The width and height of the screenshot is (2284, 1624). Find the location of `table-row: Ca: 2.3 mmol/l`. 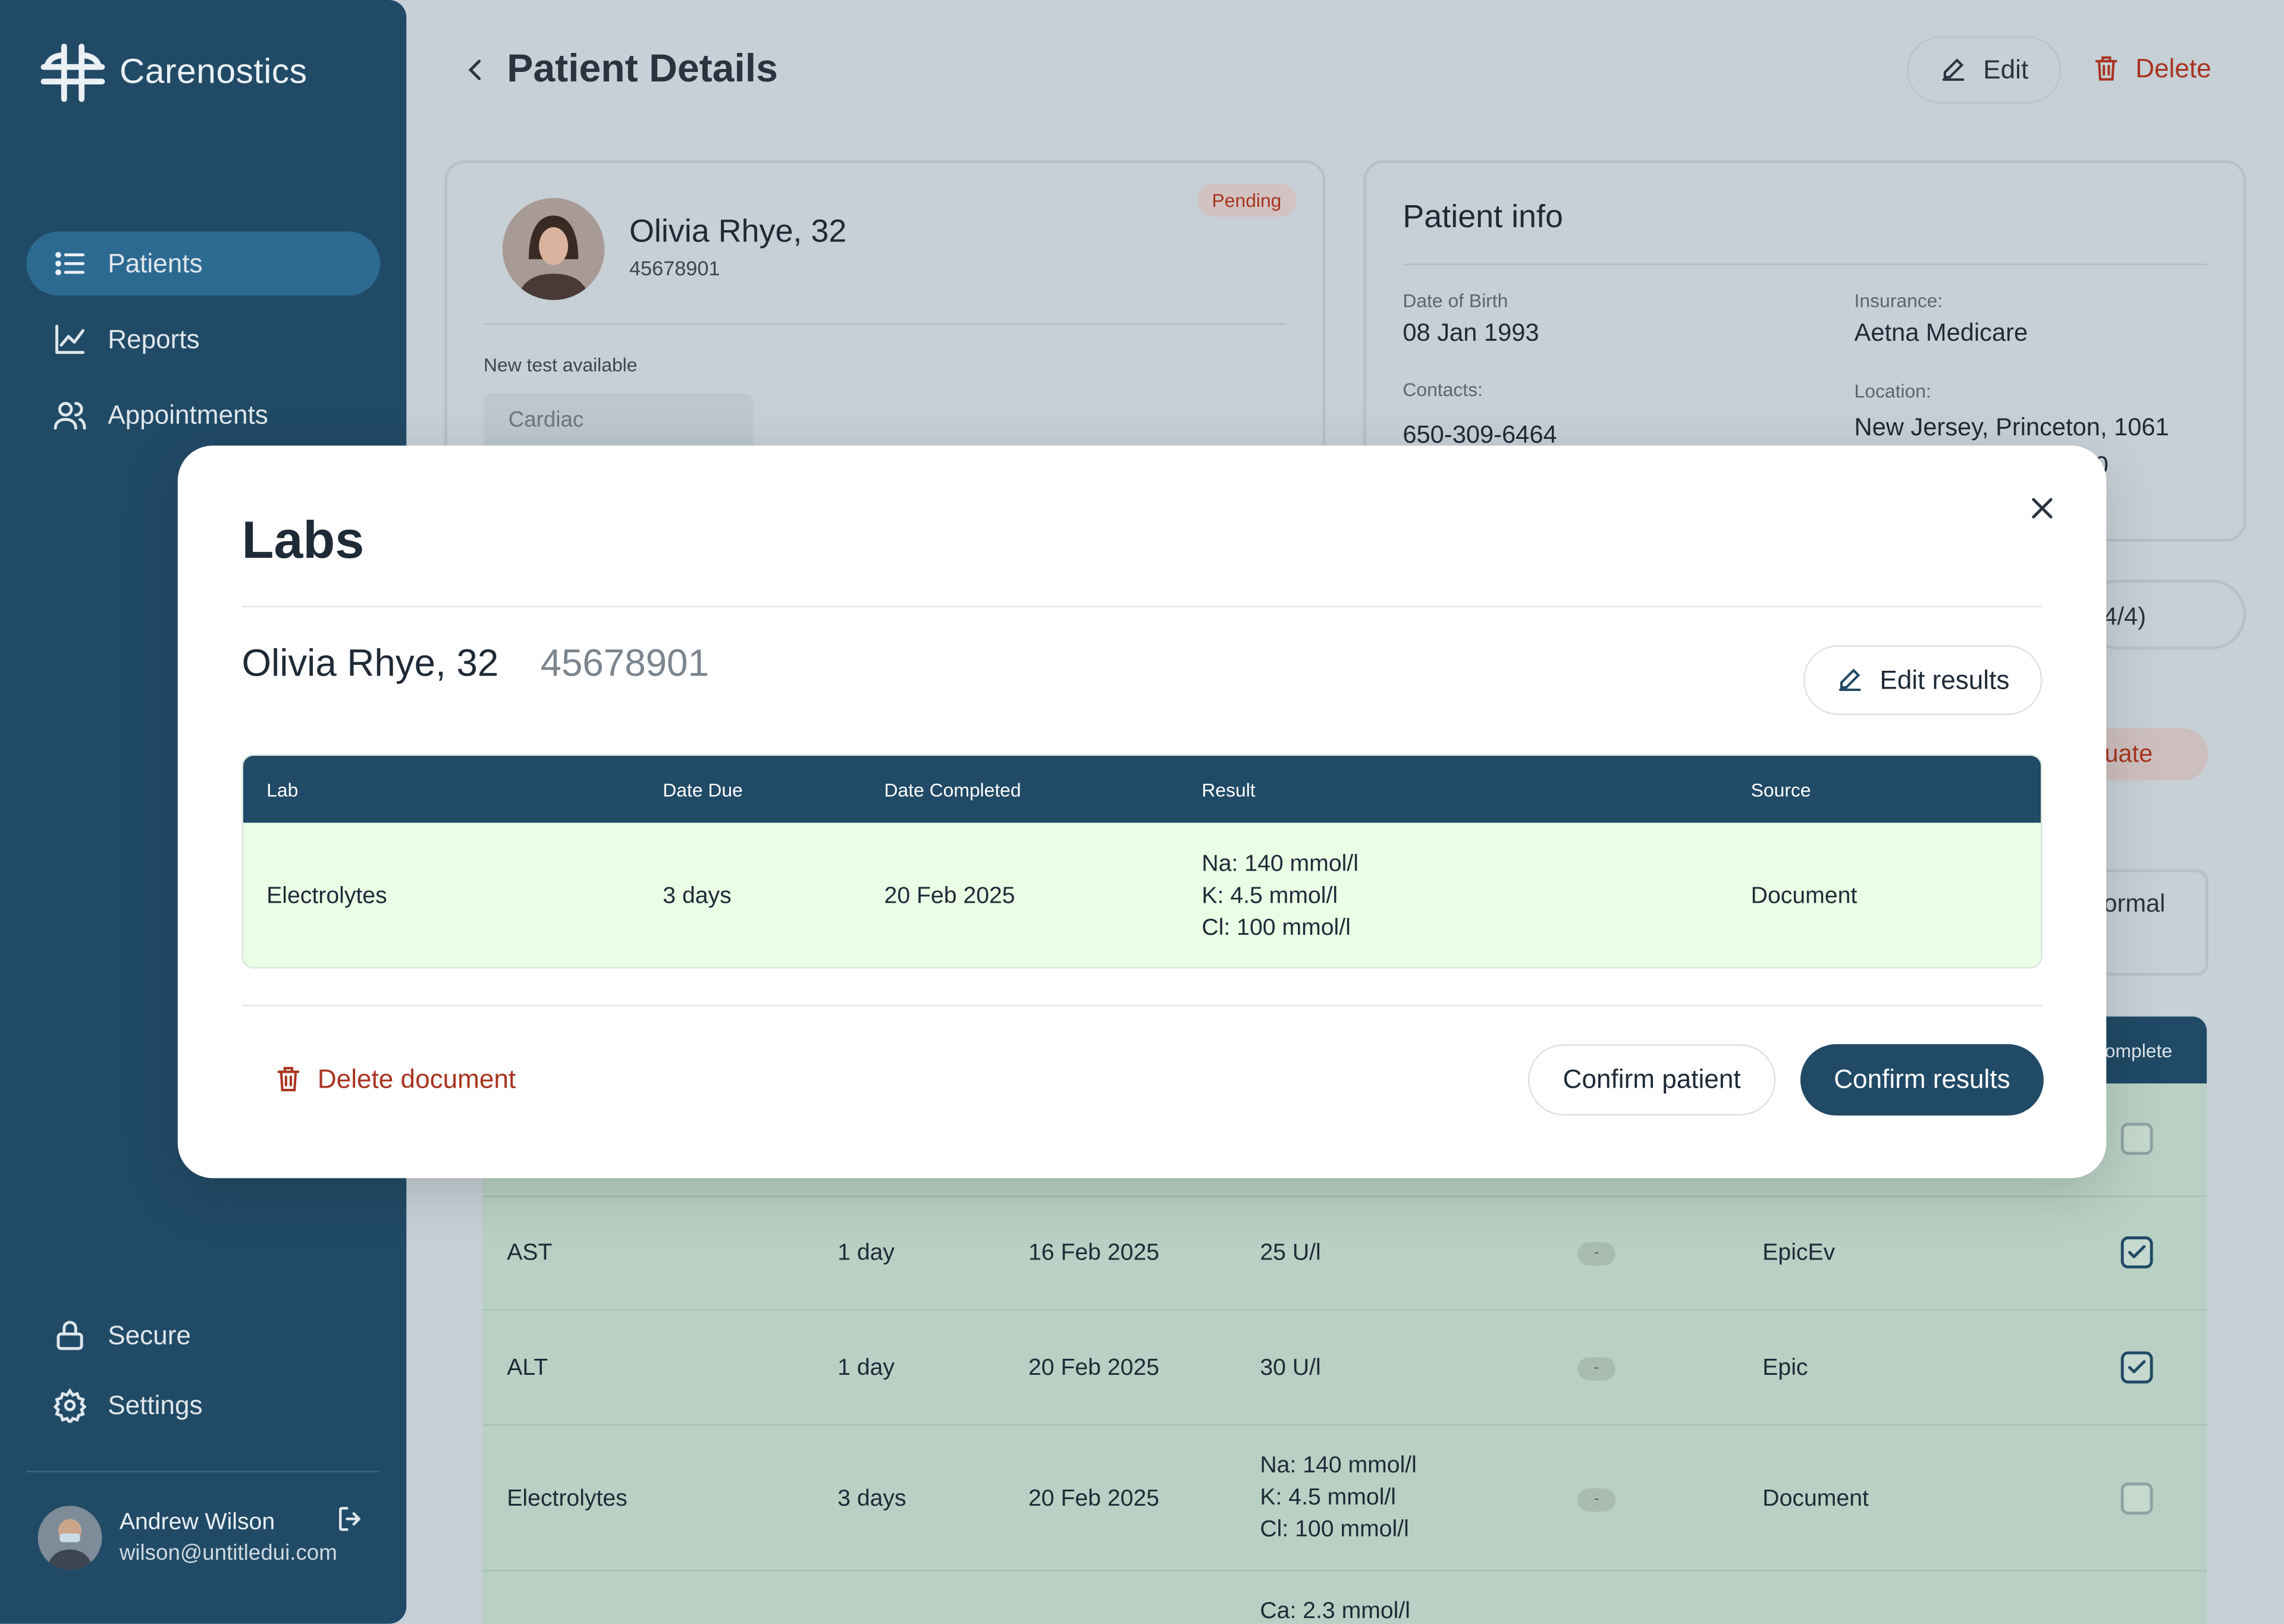

table-row: Ca: 2.3 mmol/l is located at coordinates (1344, 1598).